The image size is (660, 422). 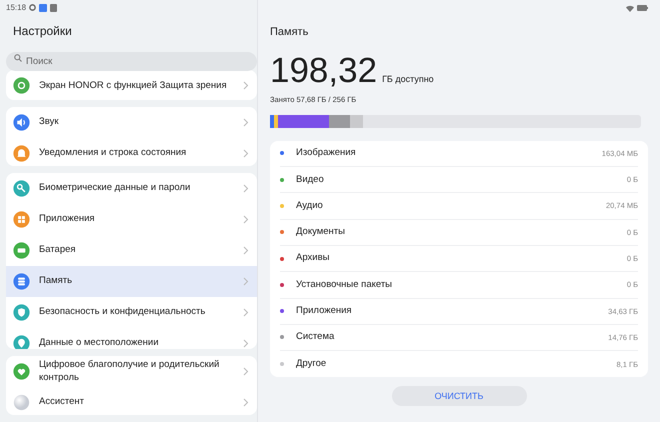 I want to click on settings-item: Ассистент, so click(x=131, y=401).